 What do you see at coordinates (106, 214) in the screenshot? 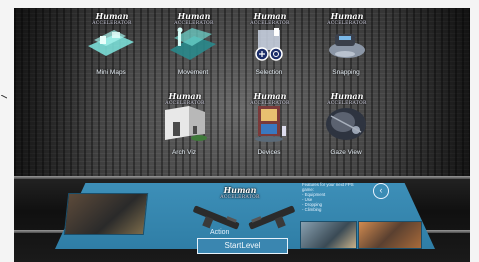
I see `action-screenshot-left` at bounding box center [106, 214].